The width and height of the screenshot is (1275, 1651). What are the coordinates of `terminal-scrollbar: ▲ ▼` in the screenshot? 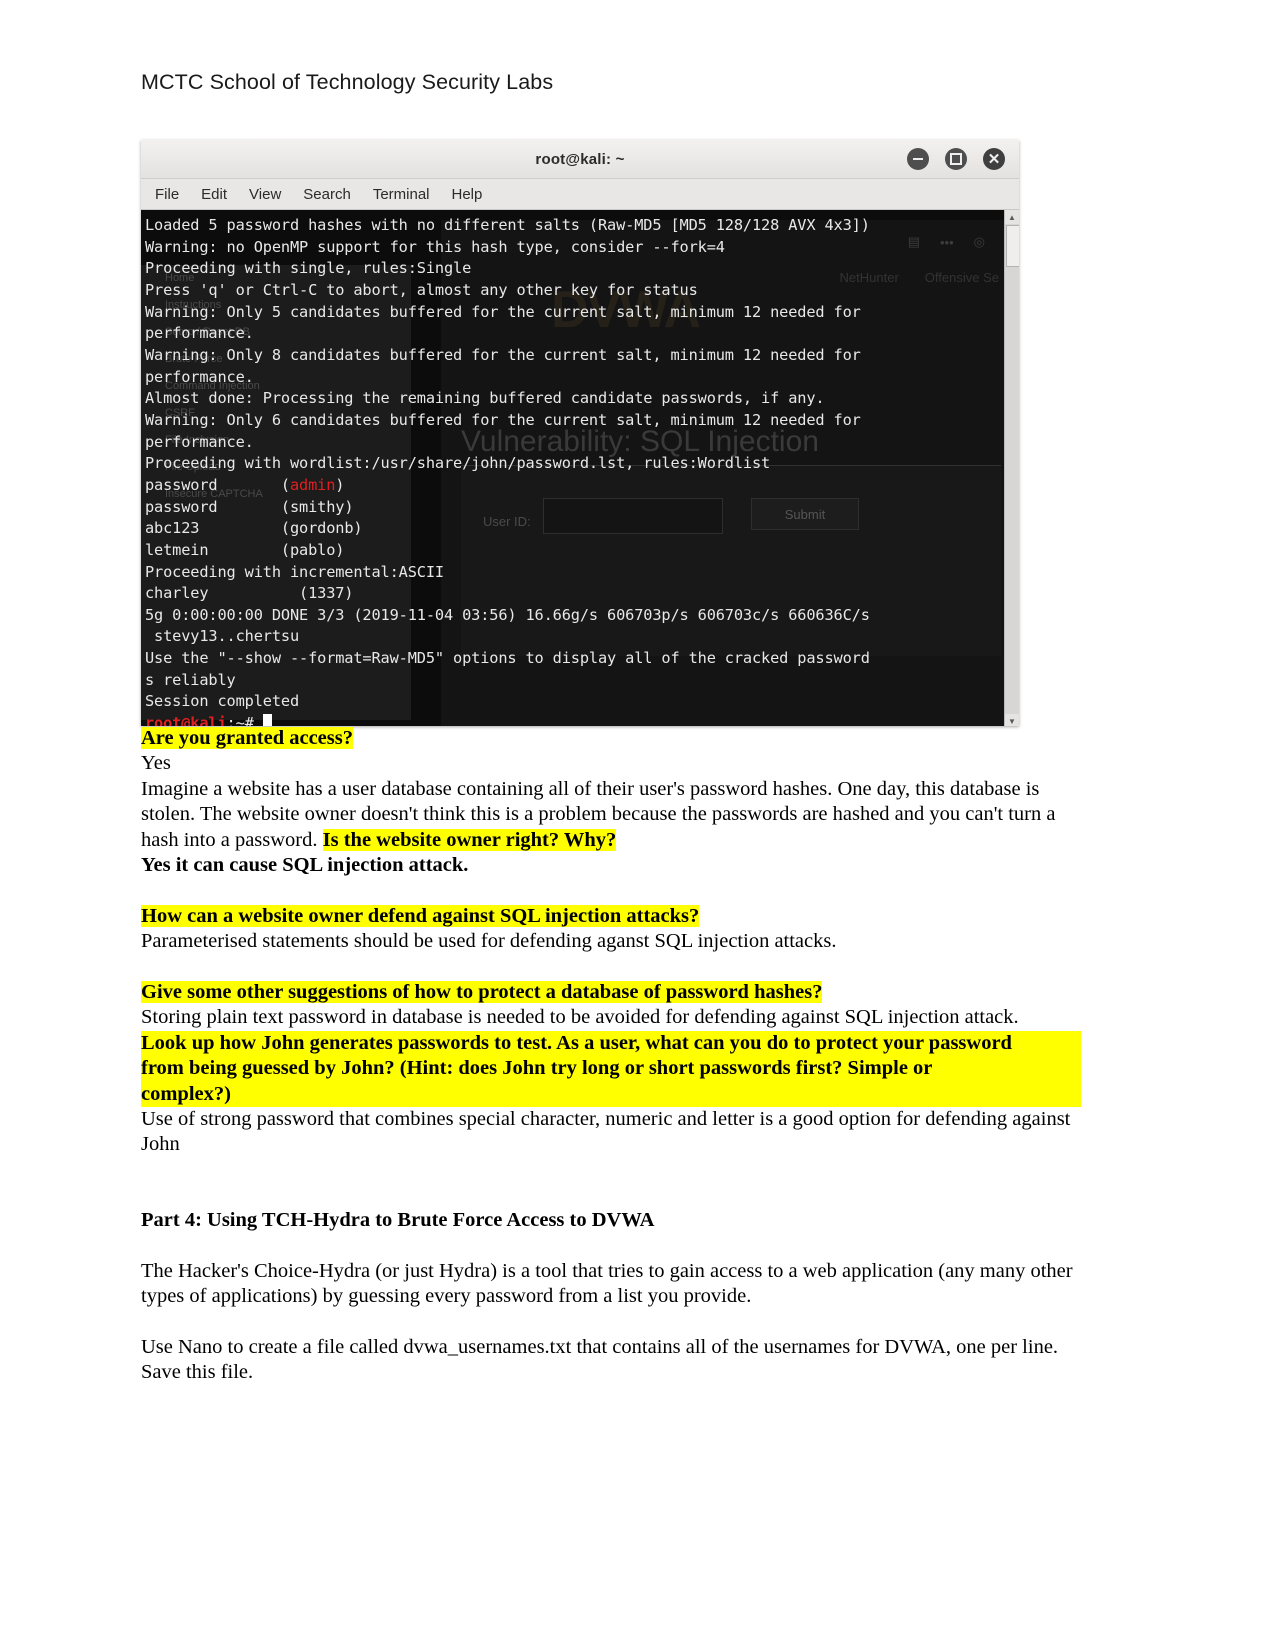 It's located at (1011, 468).